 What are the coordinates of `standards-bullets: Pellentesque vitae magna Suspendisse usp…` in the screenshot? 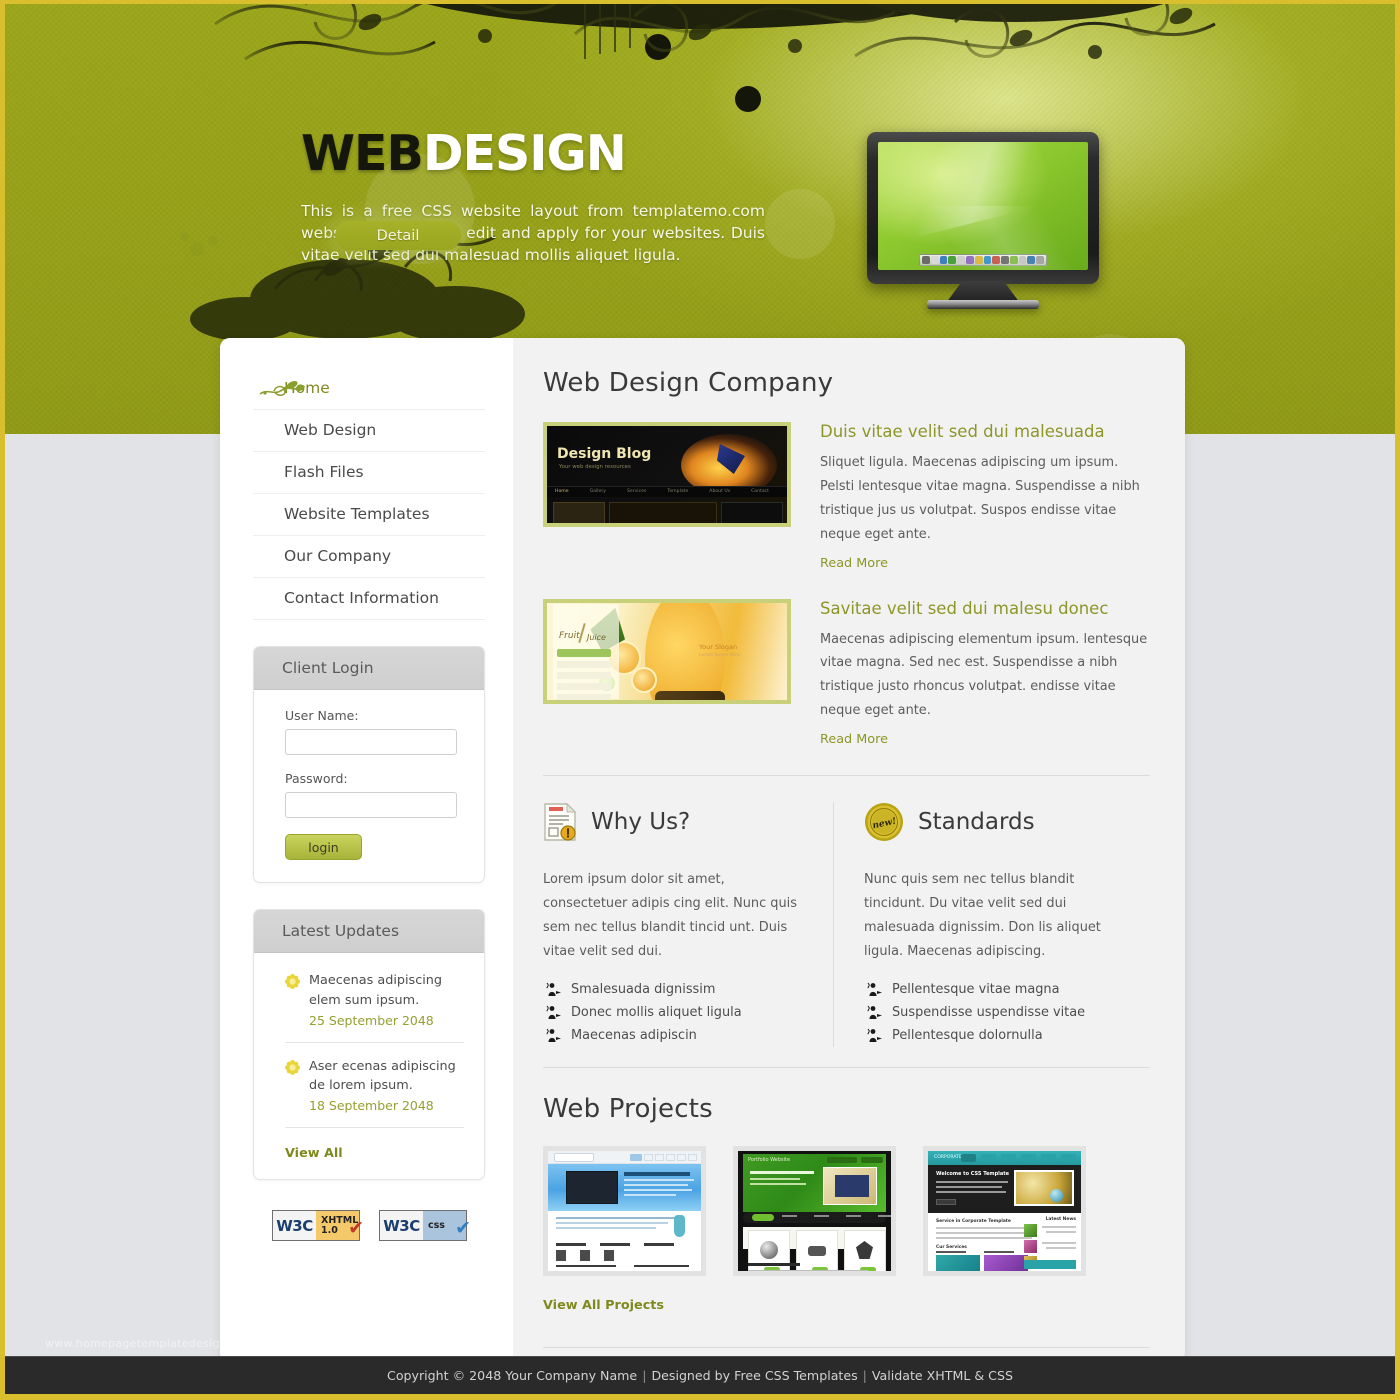 It's located at (998, 1012).